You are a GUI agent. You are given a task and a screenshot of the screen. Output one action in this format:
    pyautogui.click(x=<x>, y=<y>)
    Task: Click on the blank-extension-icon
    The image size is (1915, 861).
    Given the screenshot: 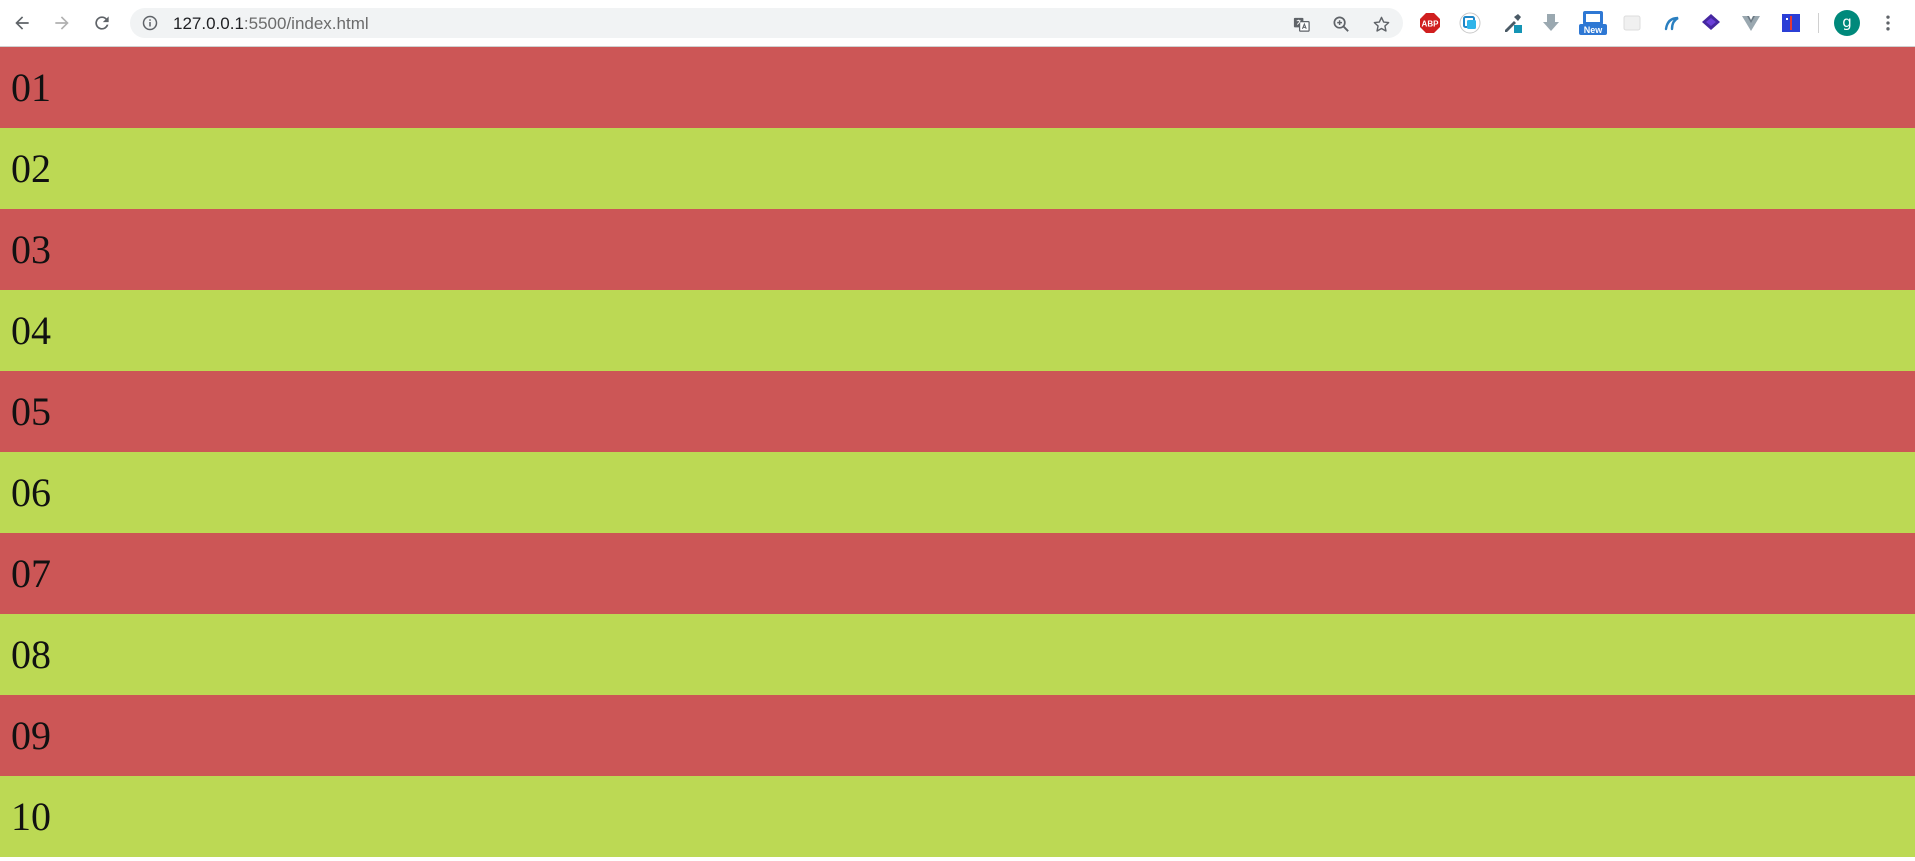 What is the action you would take?
    pyautogui.click(x=1632, y=23)
    